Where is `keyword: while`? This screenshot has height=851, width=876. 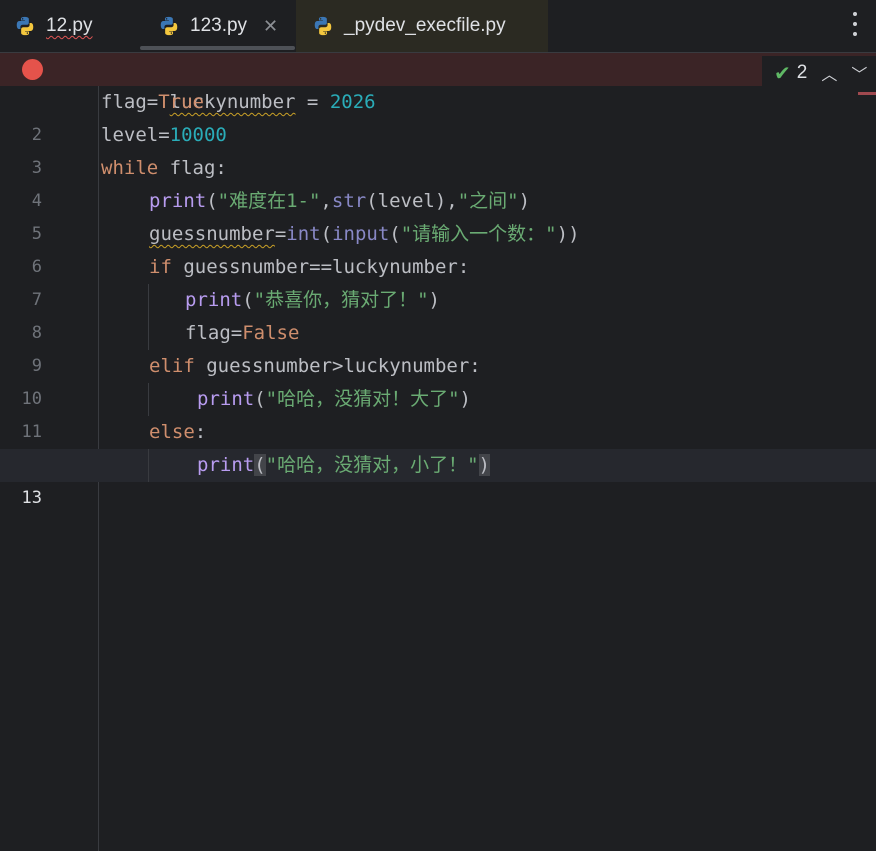 keyword: while is located at coordinates (130, 168).